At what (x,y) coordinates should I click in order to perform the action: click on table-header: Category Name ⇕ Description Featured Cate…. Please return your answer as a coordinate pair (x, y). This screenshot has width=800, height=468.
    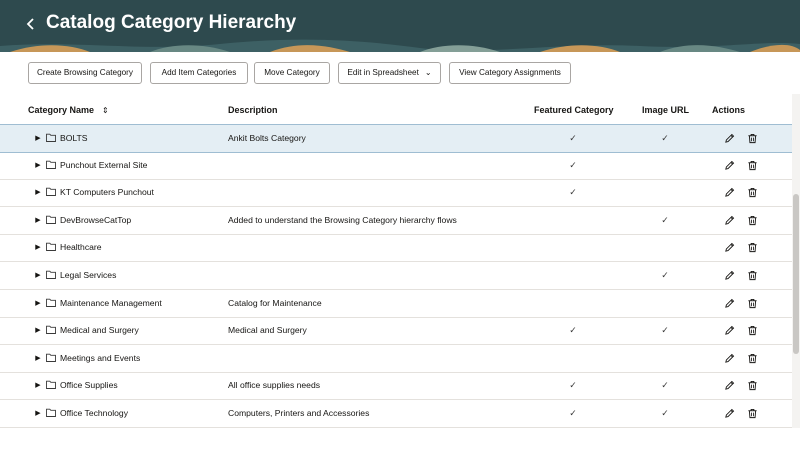
    Looking at the image, I should click on (396, 110).